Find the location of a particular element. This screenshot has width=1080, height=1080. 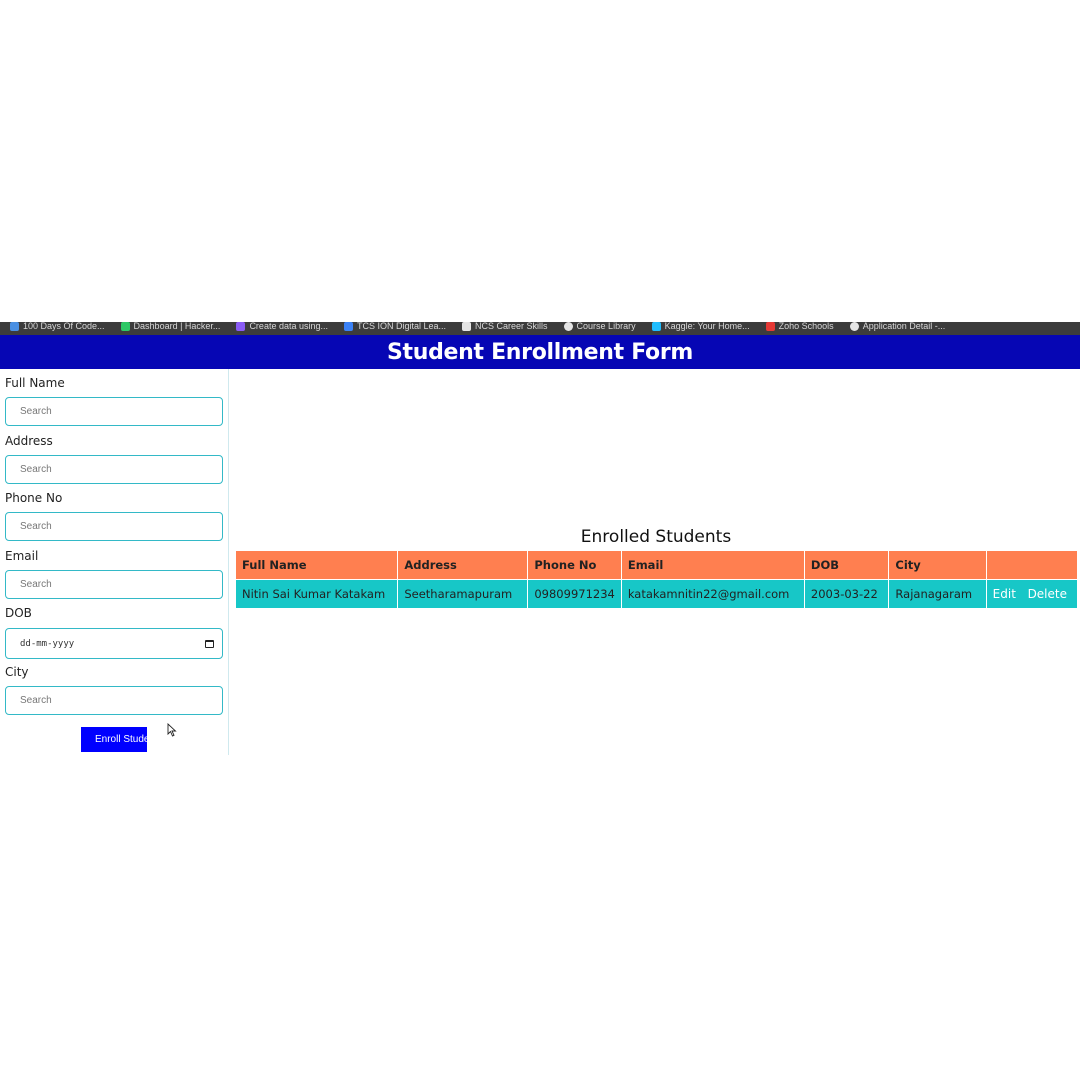

bookmark-item: NCS Career Skills is located at coordinates (505, 327).